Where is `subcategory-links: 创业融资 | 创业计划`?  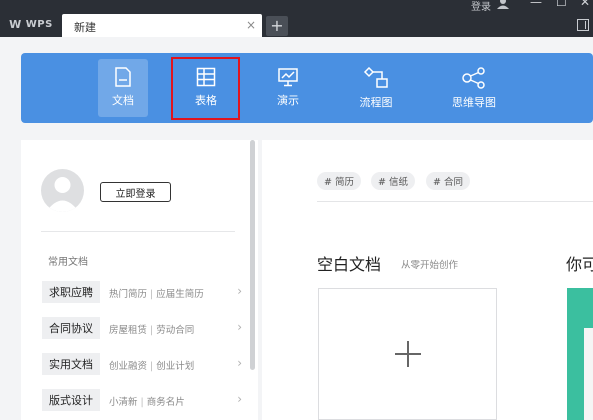 subcategory-links: 创业融资 | 创业计划 is located at coordinates (151, 365).